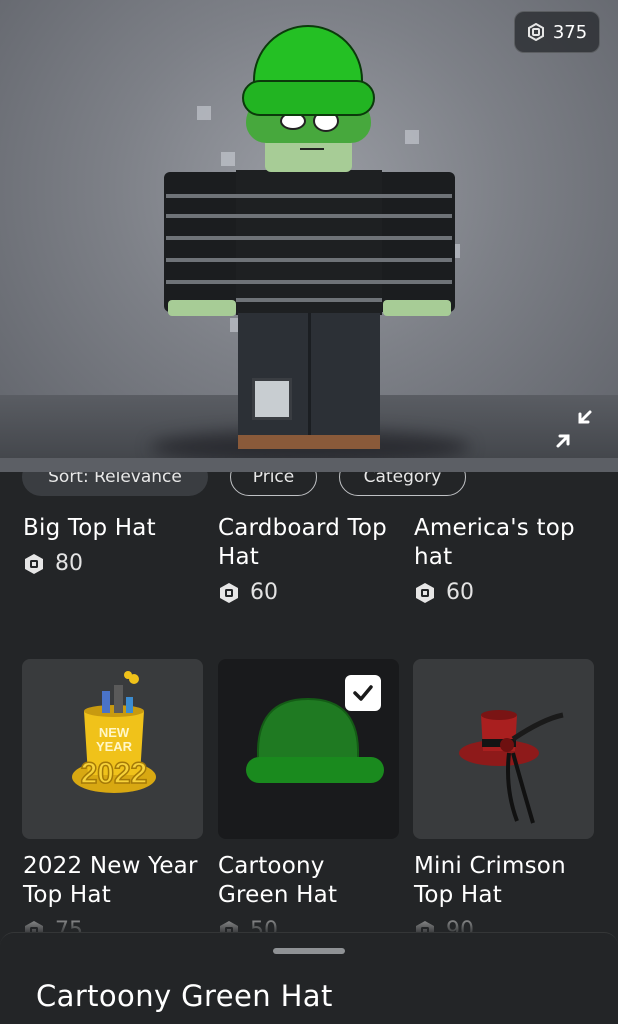 This screenshot has height=1024, width=618. What do you see at coordinates (201, 242) in the screenshot?
I see `avatar-left-arm` at bounding box center [201, 242].